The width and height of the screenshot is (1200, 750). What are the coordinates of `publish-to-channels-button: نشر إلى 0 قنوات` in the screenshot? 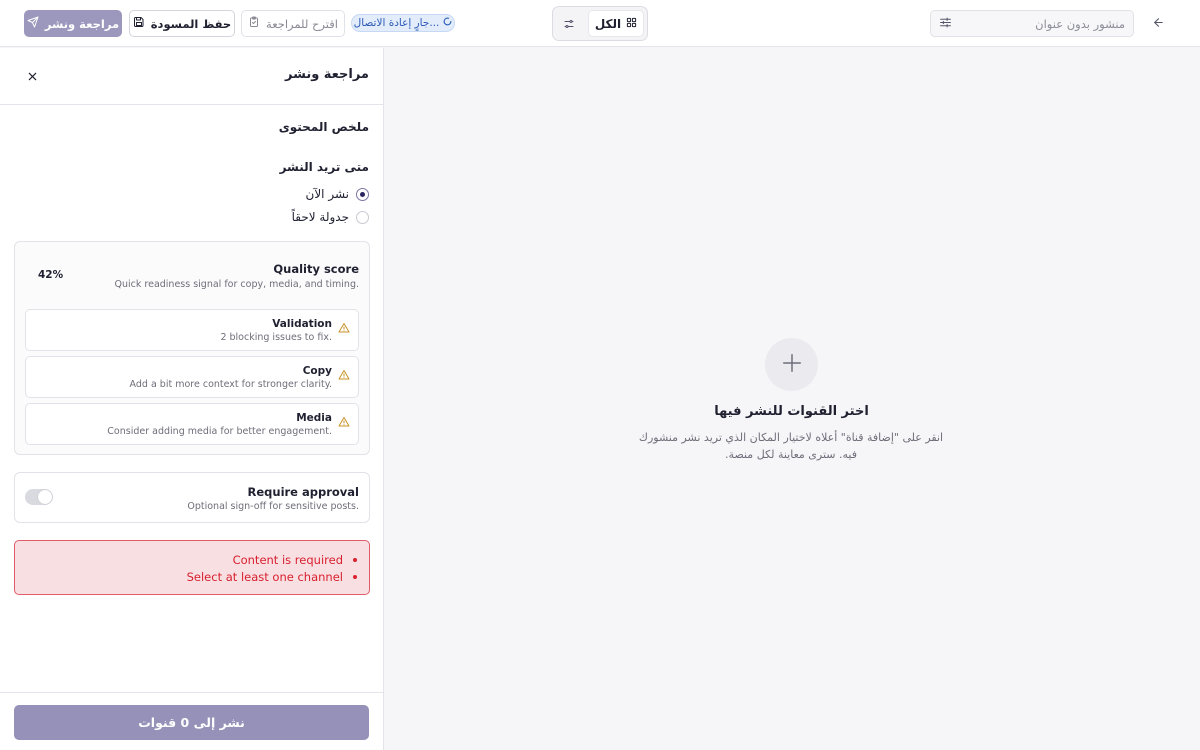 It's located at (191, 722).